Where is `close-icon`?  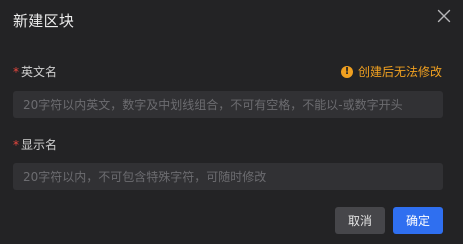 close-icon is located at coordinates (444, 16).